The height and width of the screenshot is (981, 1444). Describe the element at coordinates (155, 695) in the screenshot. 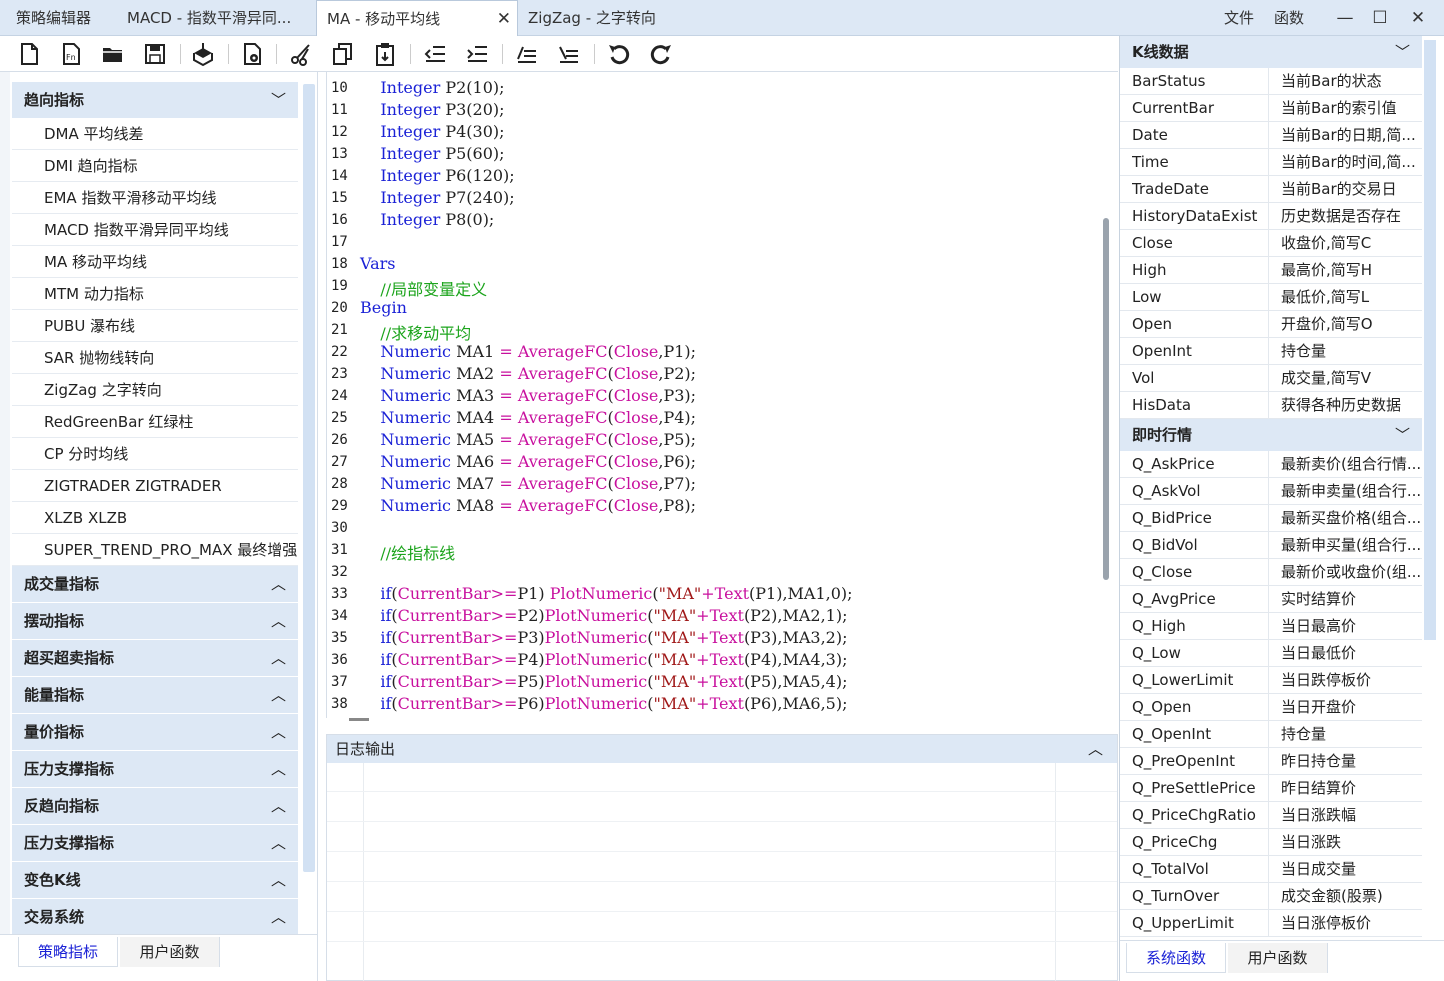

I see `group-energy: 能量指标 ︿` at that location.